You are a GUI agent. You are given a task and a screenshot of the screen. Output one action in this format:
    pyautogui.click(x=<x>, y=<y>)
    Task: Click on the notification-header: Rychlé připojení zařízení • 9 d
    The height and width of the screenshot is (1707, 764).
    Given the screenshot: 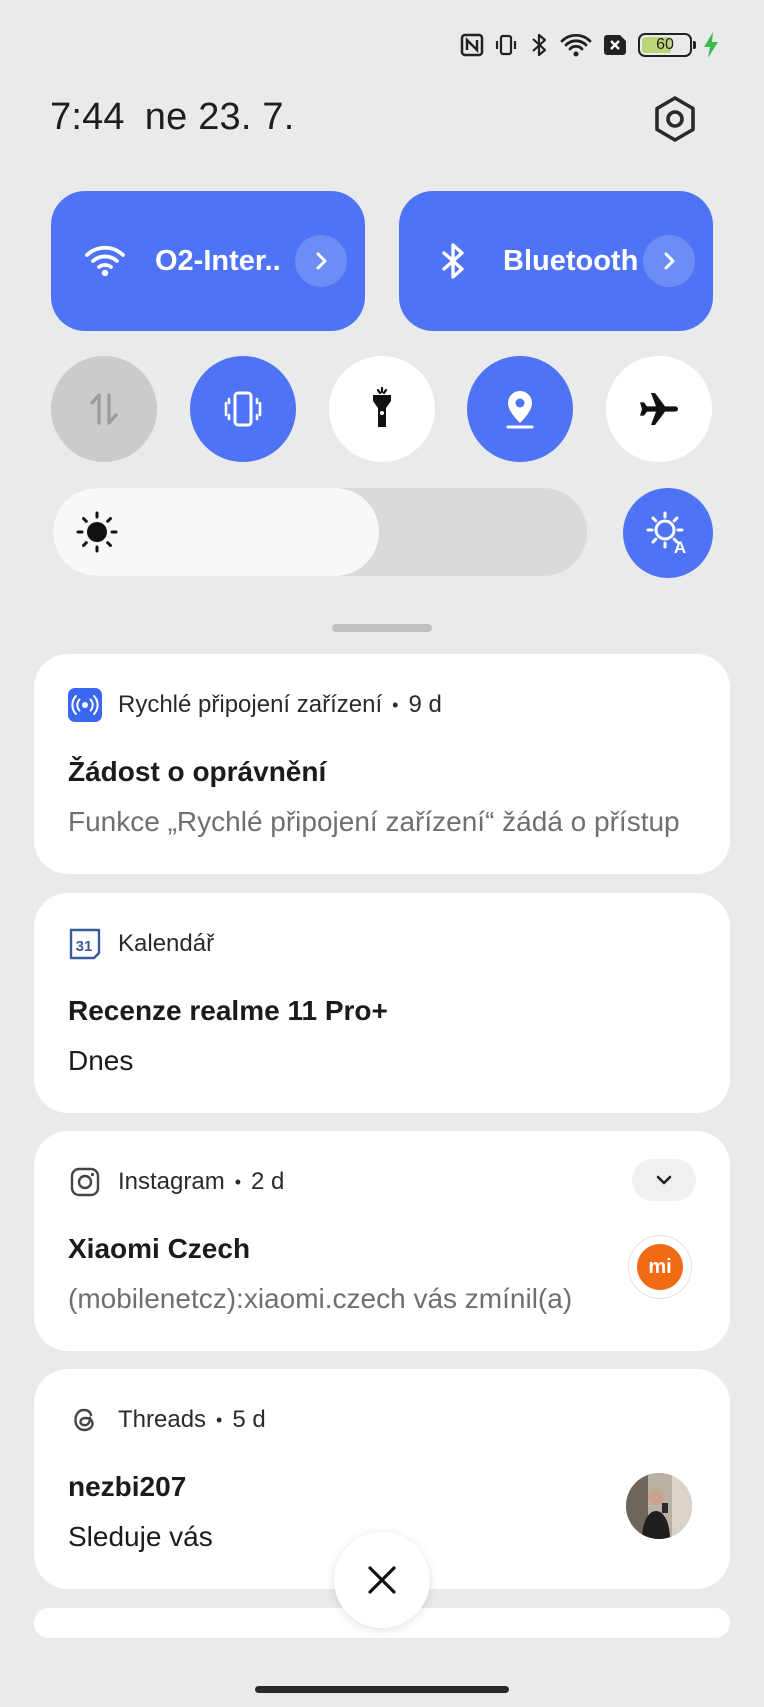 What is the action you would take?
    pyautogui.click(x=255, y=705)
    